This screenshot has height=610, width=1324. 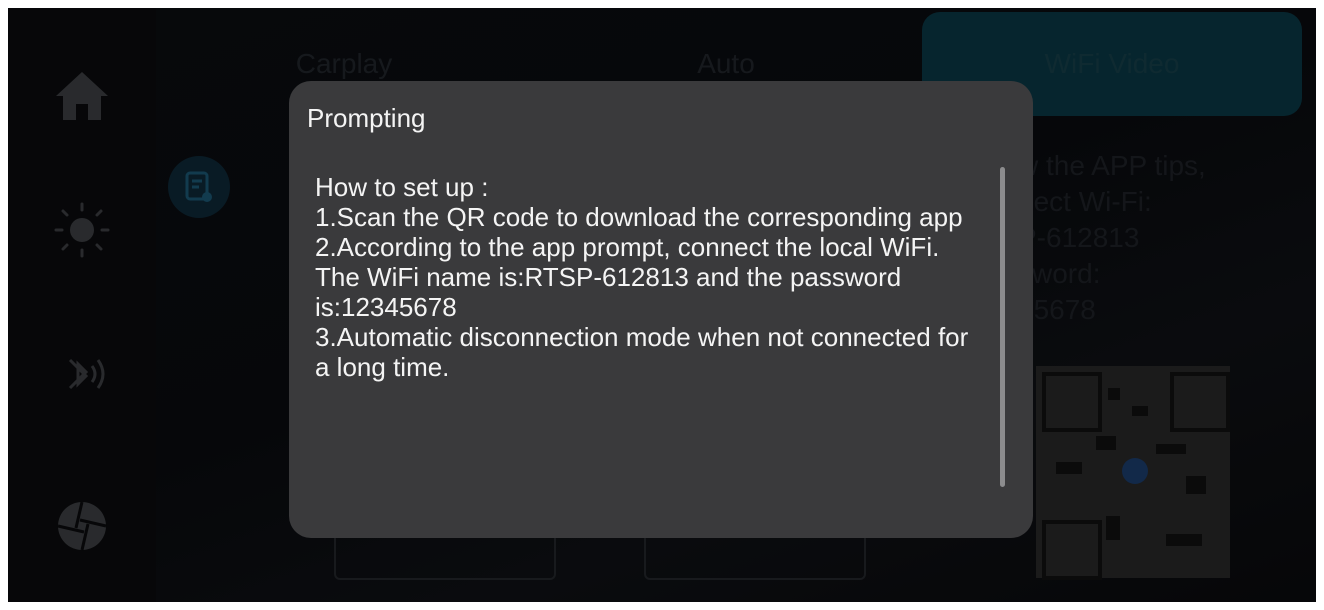 I want to click on dialog-scrollbar, so click(x=1002, y=327).